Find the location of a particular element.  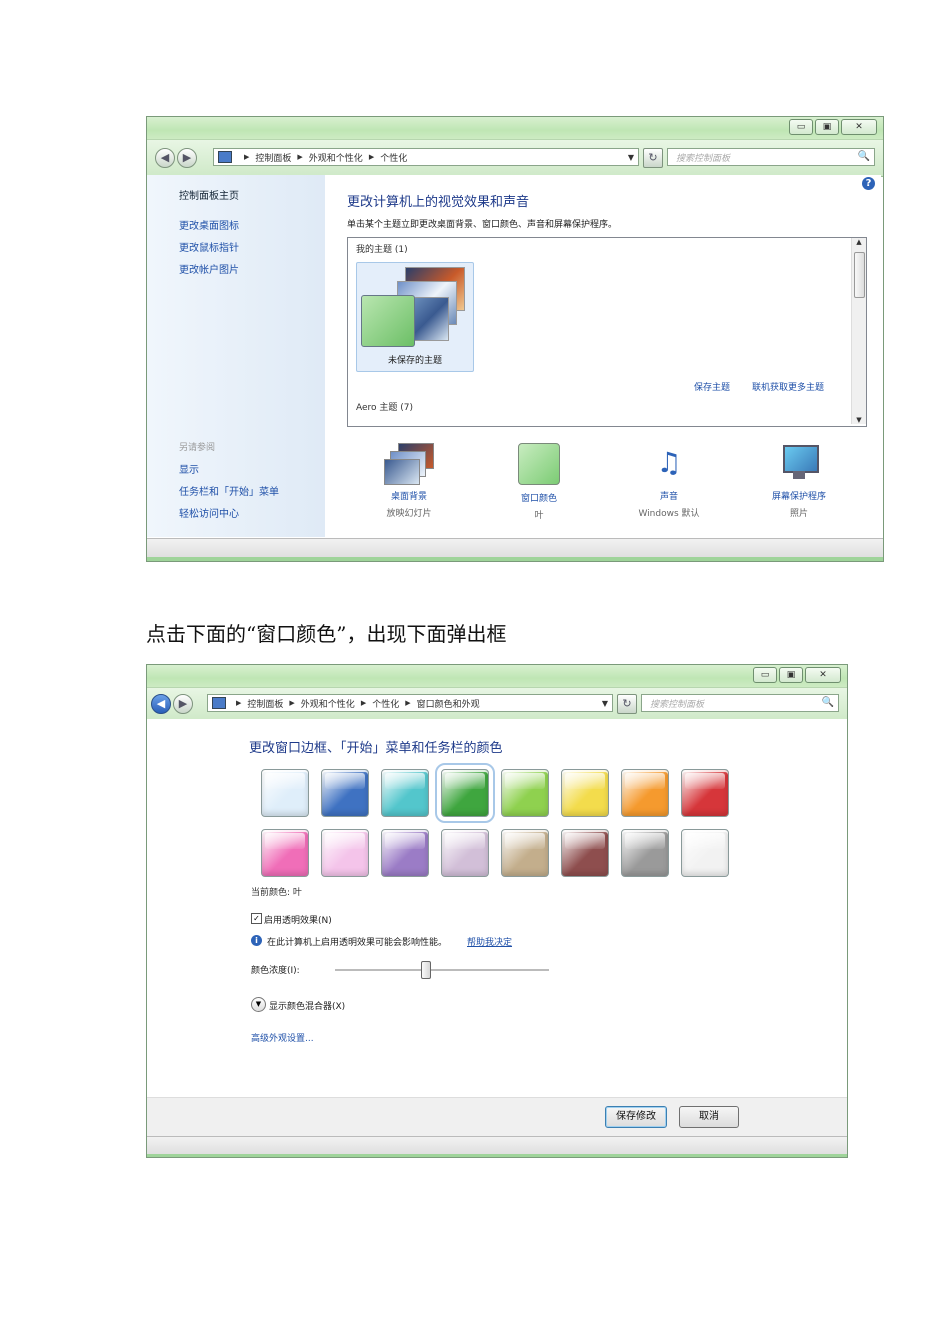

intensity-slider is located at coordinates (442, 970).